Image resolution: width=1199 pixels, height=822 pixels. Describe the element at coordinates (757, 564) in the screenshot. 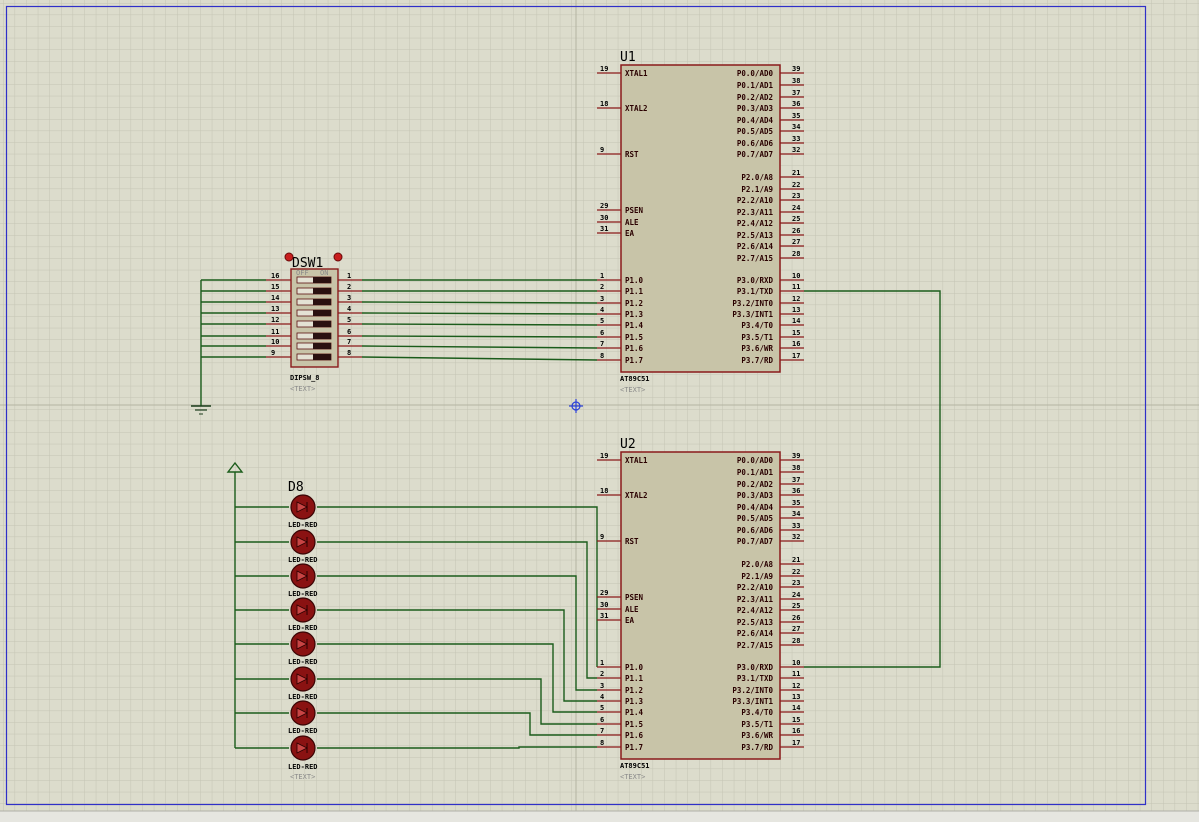

I see `pin-name: P2.0/A8` at that location.